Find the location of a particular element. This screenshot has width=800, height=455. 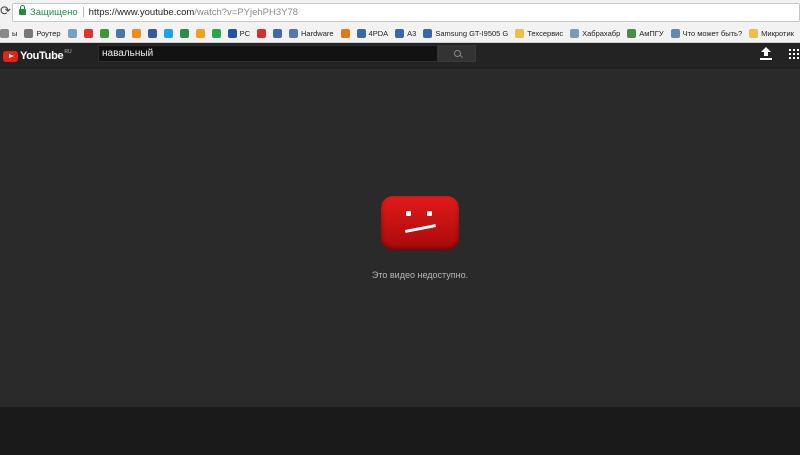

bookmark-label: A3 is located at coordinates (412, 33).